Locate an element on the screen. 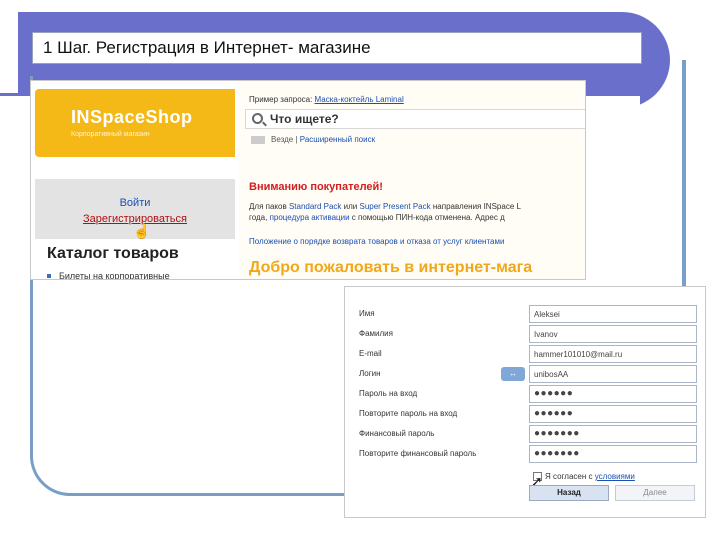  search-example: Пример запроса: Маска-коктейль Laminal is located at coordinates (326, 99).